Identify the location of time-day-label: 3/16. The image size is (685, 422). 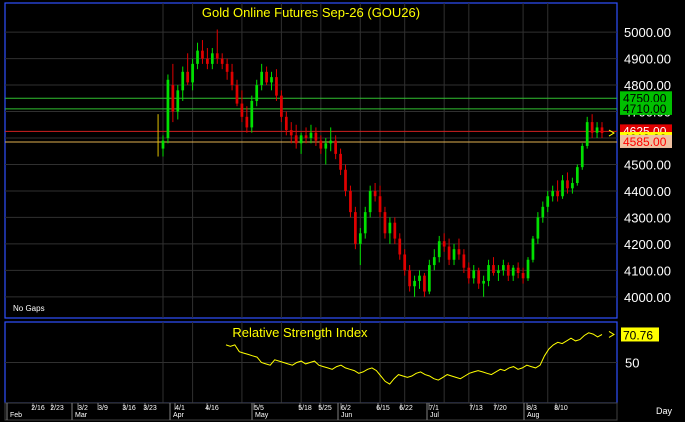
(129, 408).